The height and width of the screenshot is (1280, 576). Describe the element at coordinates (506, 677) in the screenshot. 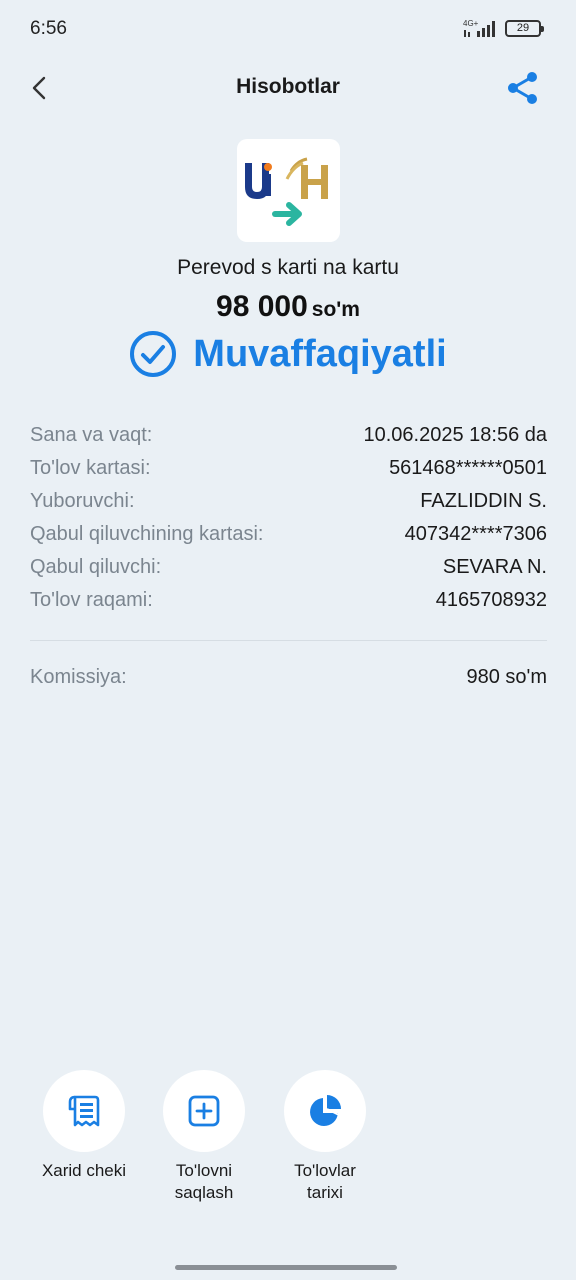

I see `commission-value: 980 so'm` at that location.